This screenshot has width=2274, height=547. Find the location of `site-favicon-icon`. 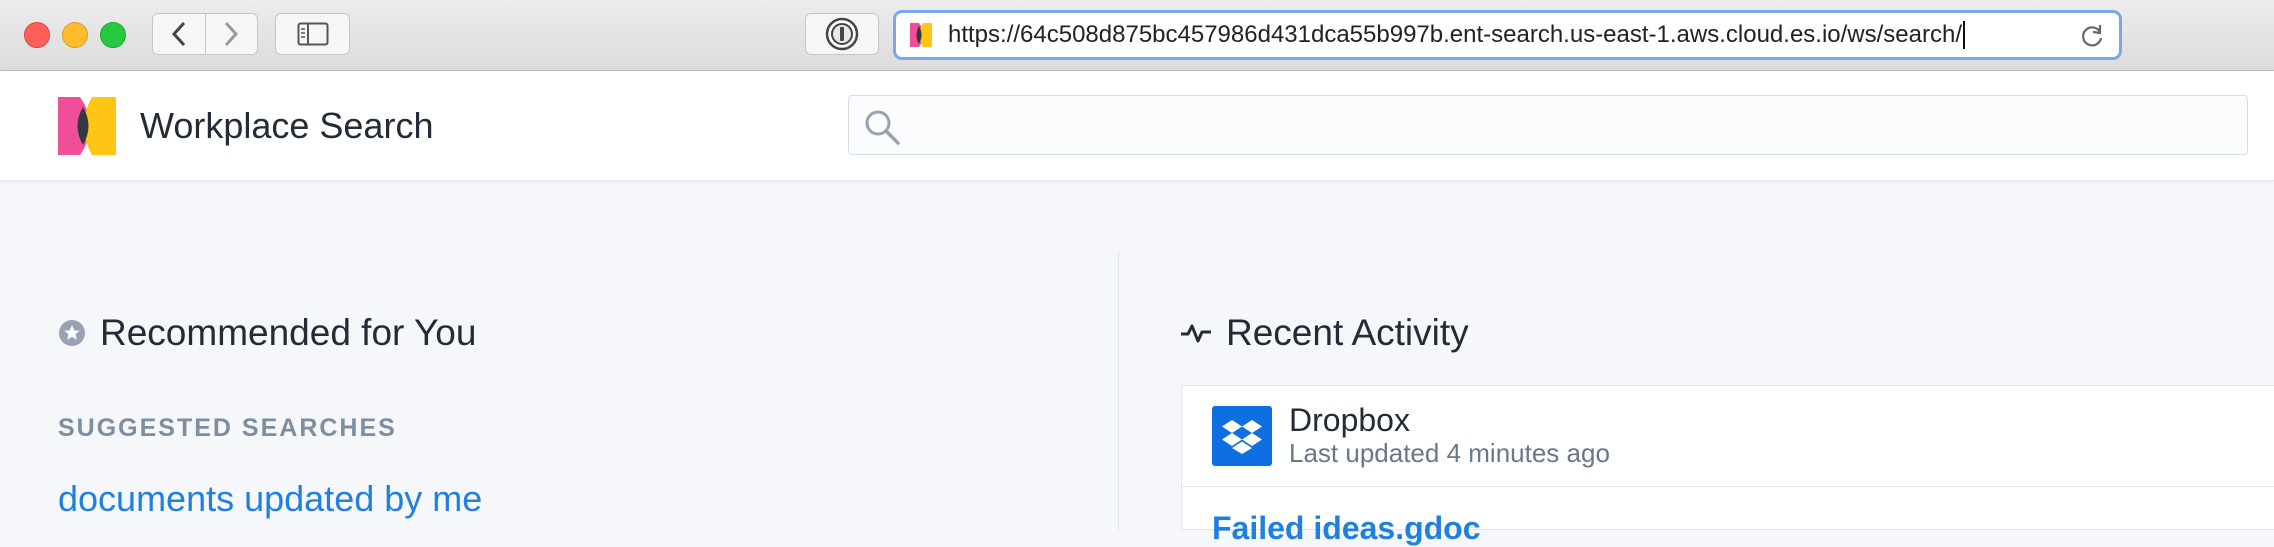

site-favicon-icon is located at coordinates (921, 35).